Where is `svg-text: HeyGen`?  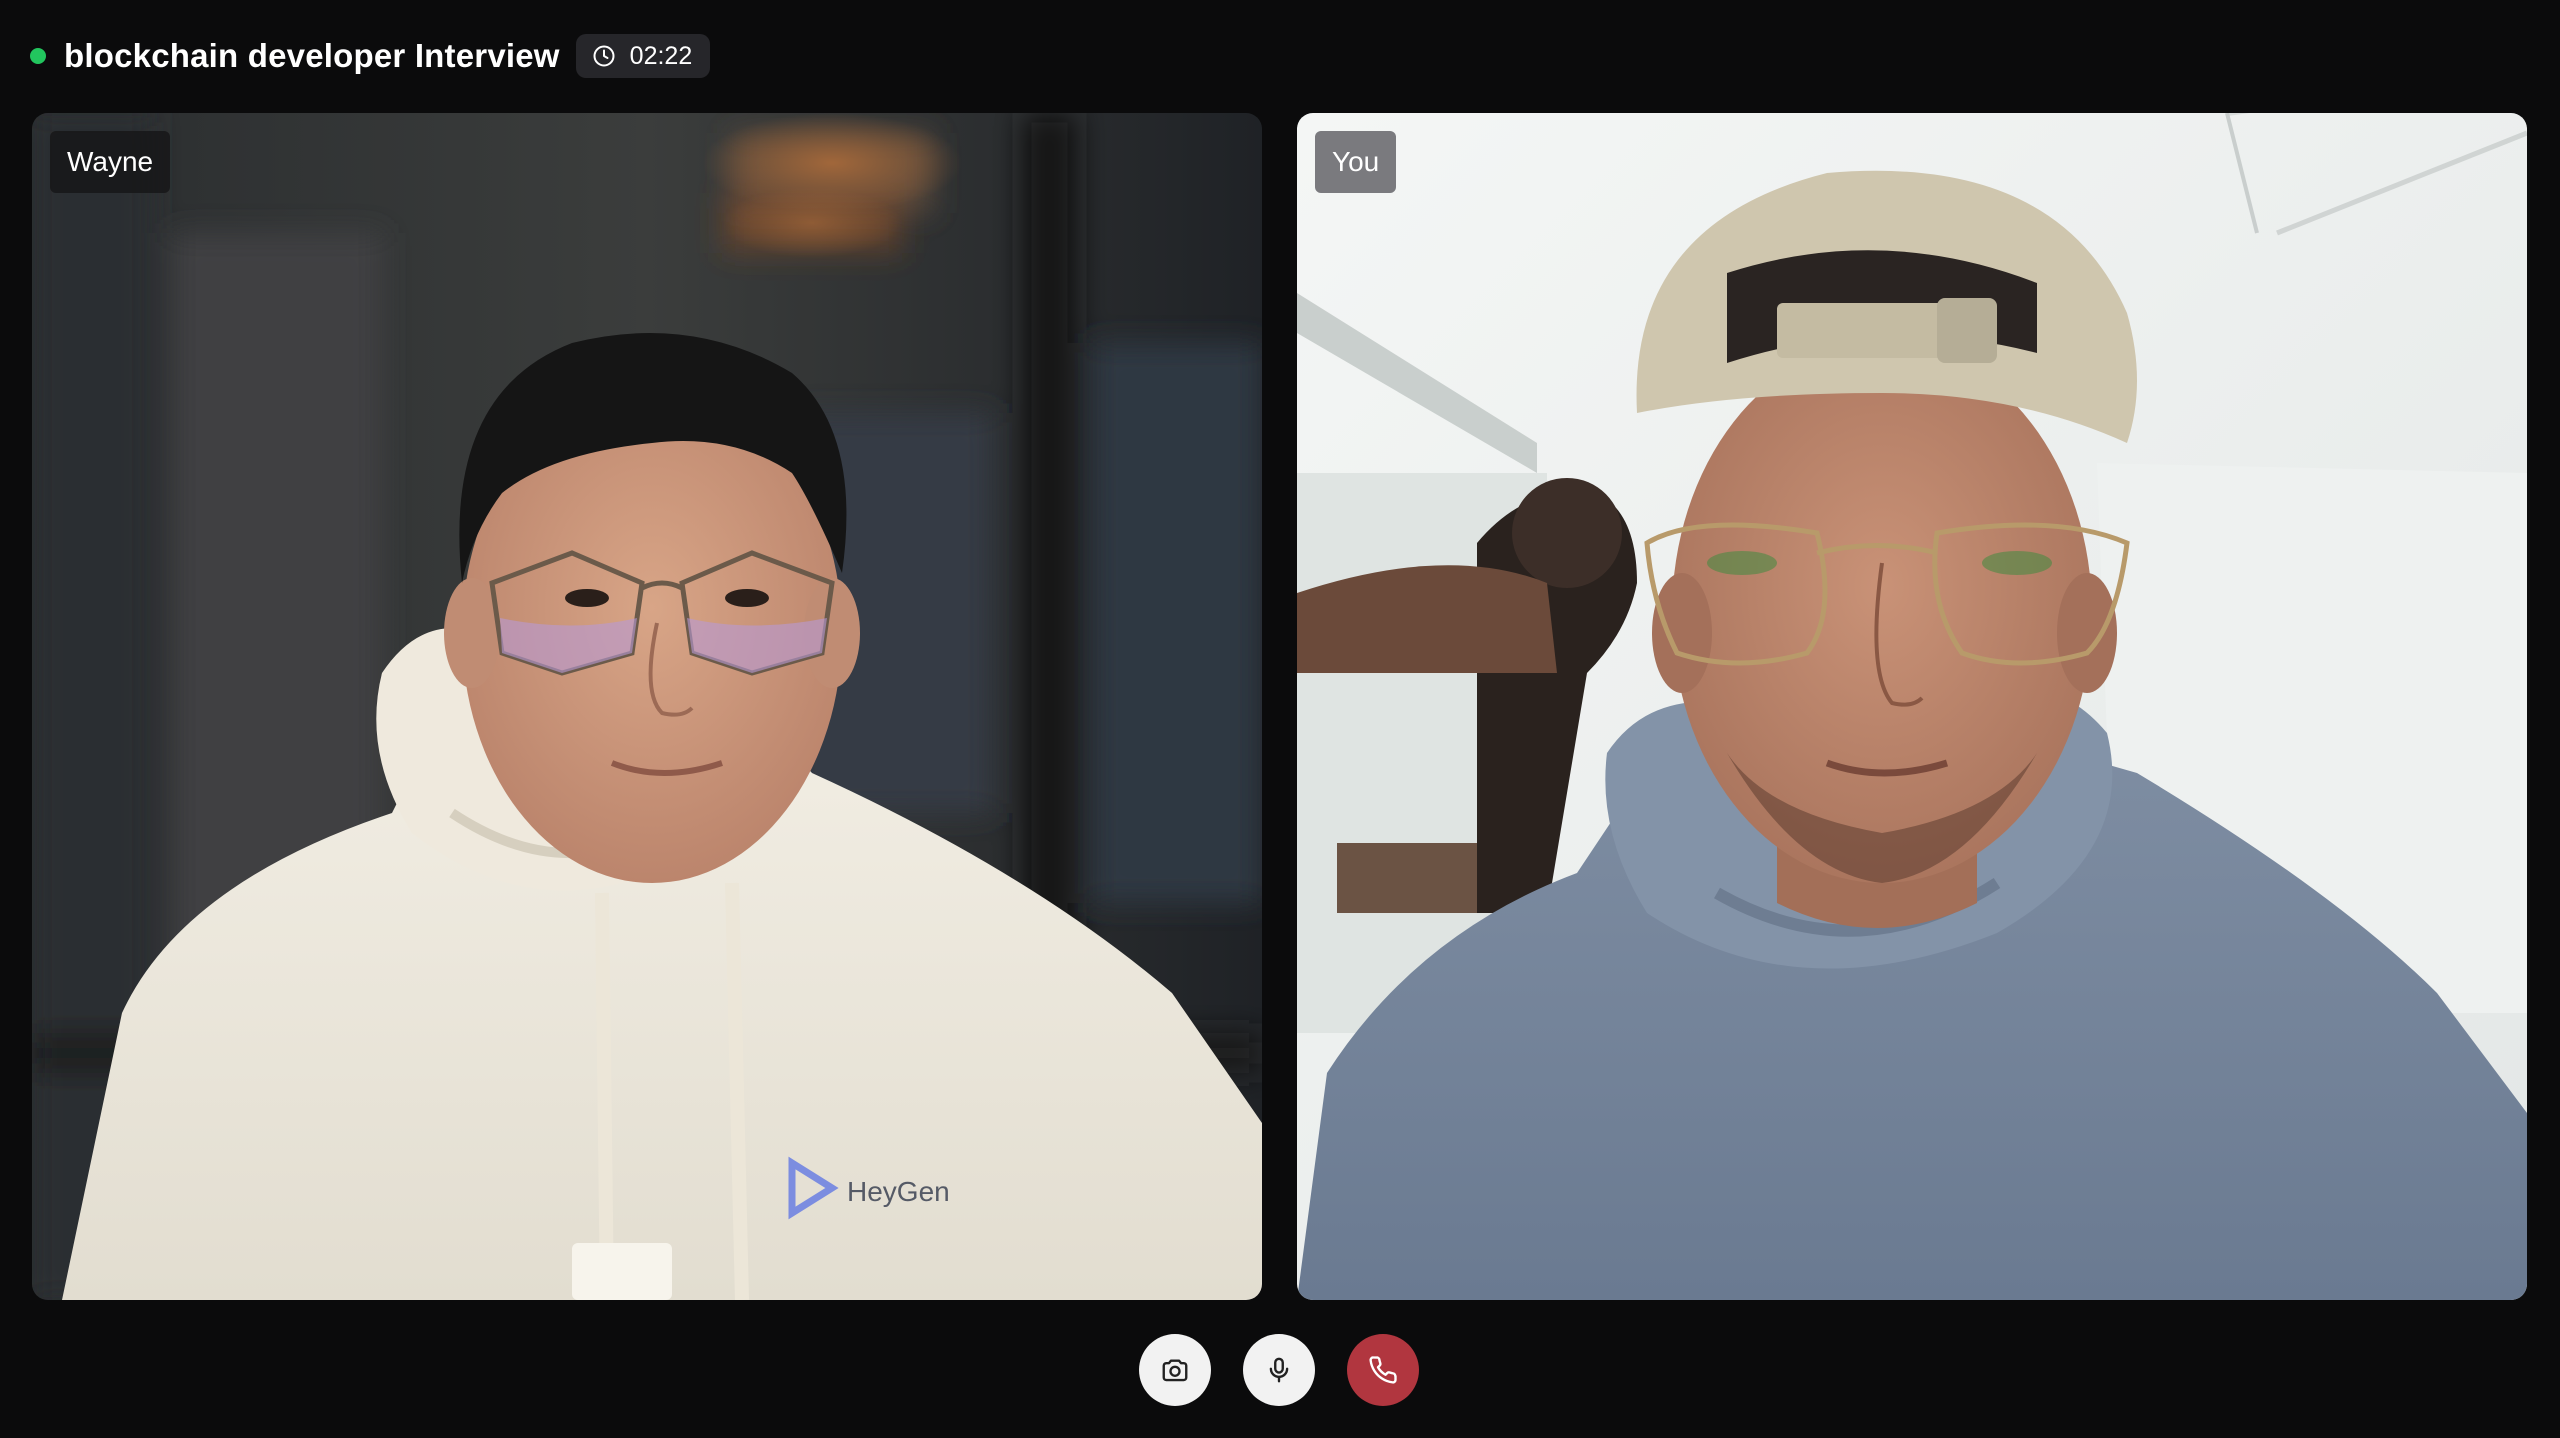
svg-text: HeyGen is located at coordinates (898, 1191).